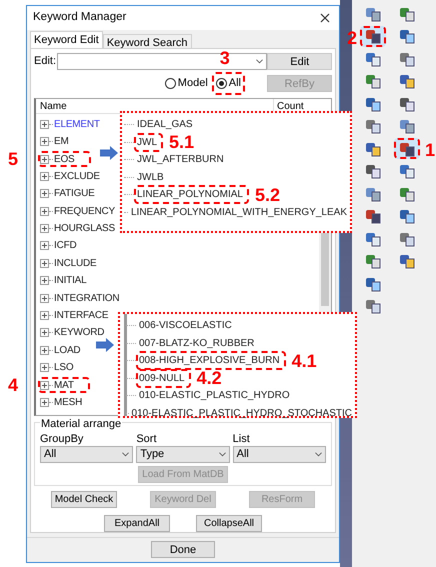 The image size is (436, 567). I want to click on tree-item: FREQUENCY, so click(77, 211).